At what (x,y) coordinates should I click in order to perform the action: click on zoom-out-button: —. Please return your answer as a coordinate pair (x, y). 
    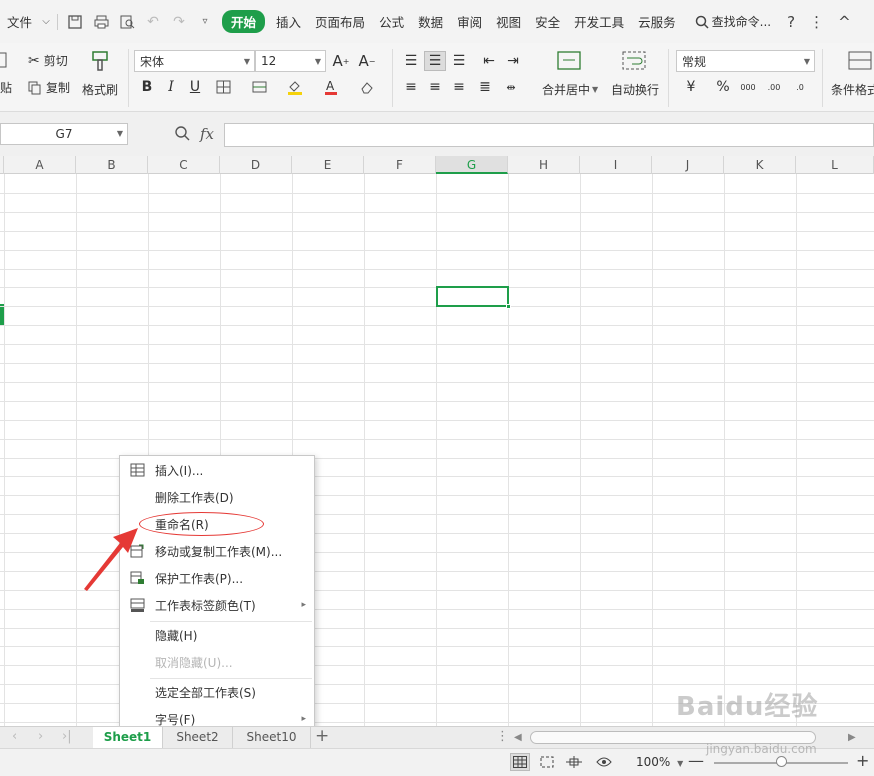
    Looking at the image, I should click on (696, 760).